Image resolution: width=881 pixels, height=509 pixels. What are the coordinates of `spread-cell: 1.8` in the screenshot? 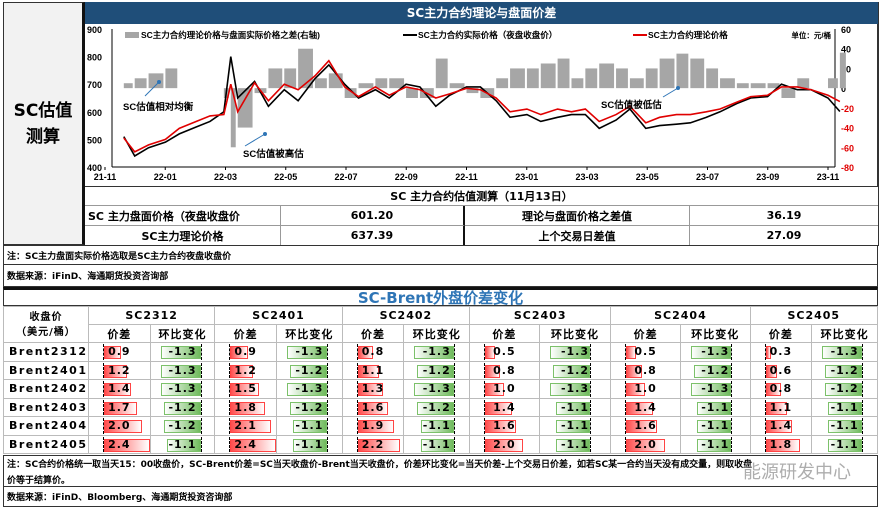 It's located at (246, 407).